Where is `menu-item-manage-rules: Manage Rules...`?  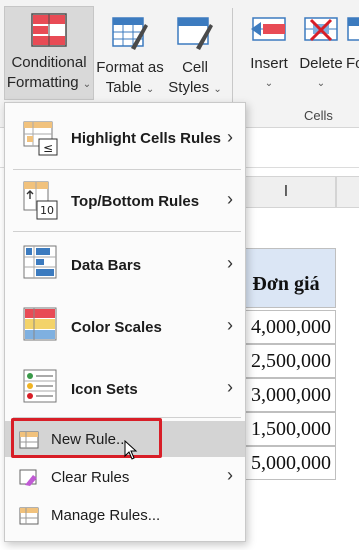 menu-item-manage-rules: Manage Rules... is located at coordinates (125, 515).